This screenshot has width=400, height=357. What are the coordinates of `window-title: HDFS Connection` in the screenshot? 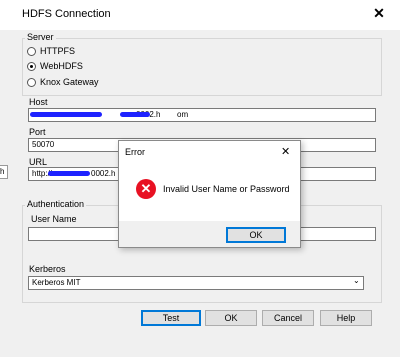 It's located at (66, 14).